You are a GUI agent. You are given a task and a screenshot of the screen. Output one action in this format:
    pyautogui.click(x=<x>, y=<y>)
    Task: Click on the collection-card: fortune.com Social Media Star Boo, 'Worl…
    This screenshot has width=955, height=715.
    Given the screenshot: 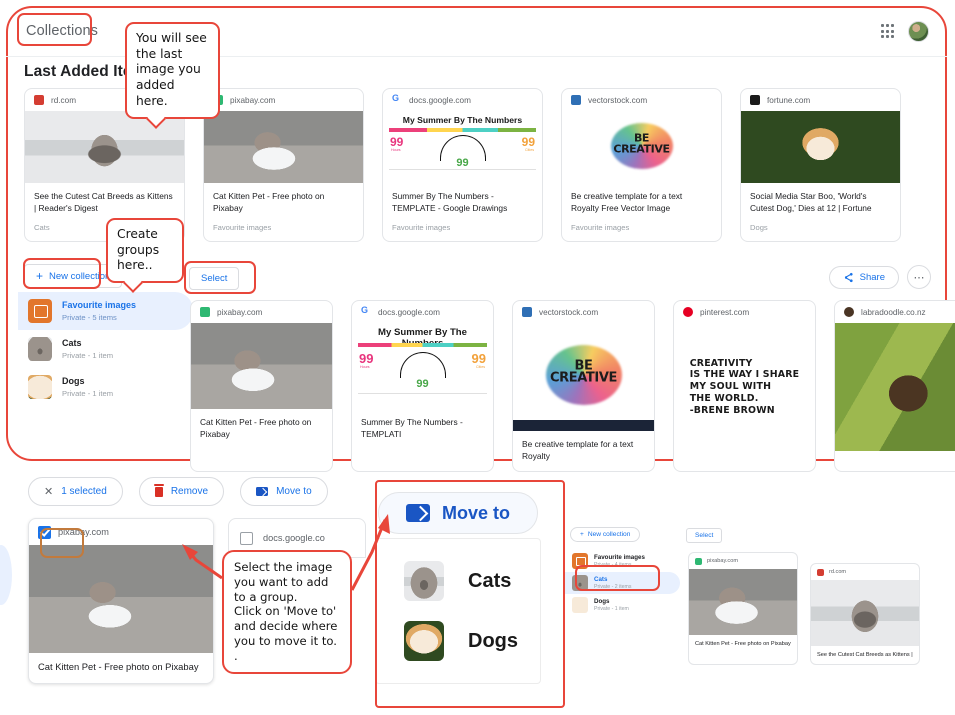 What is the action you would take?
    pyautogui.click(x=820, y=165)
    